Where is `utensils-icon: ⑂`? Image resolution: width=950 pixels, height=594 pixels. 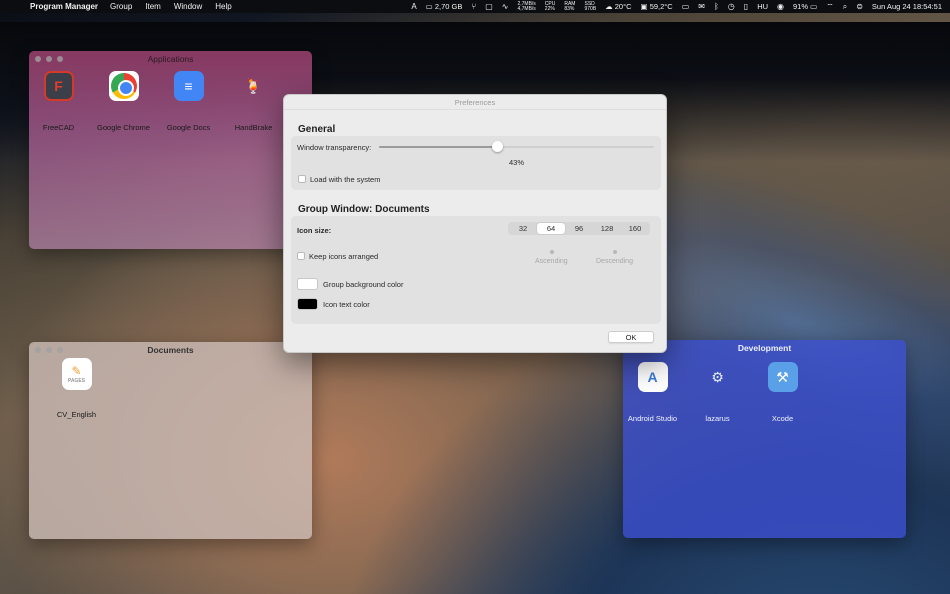
utensils-icon: ⑂ is located at coordinates (473, 6).